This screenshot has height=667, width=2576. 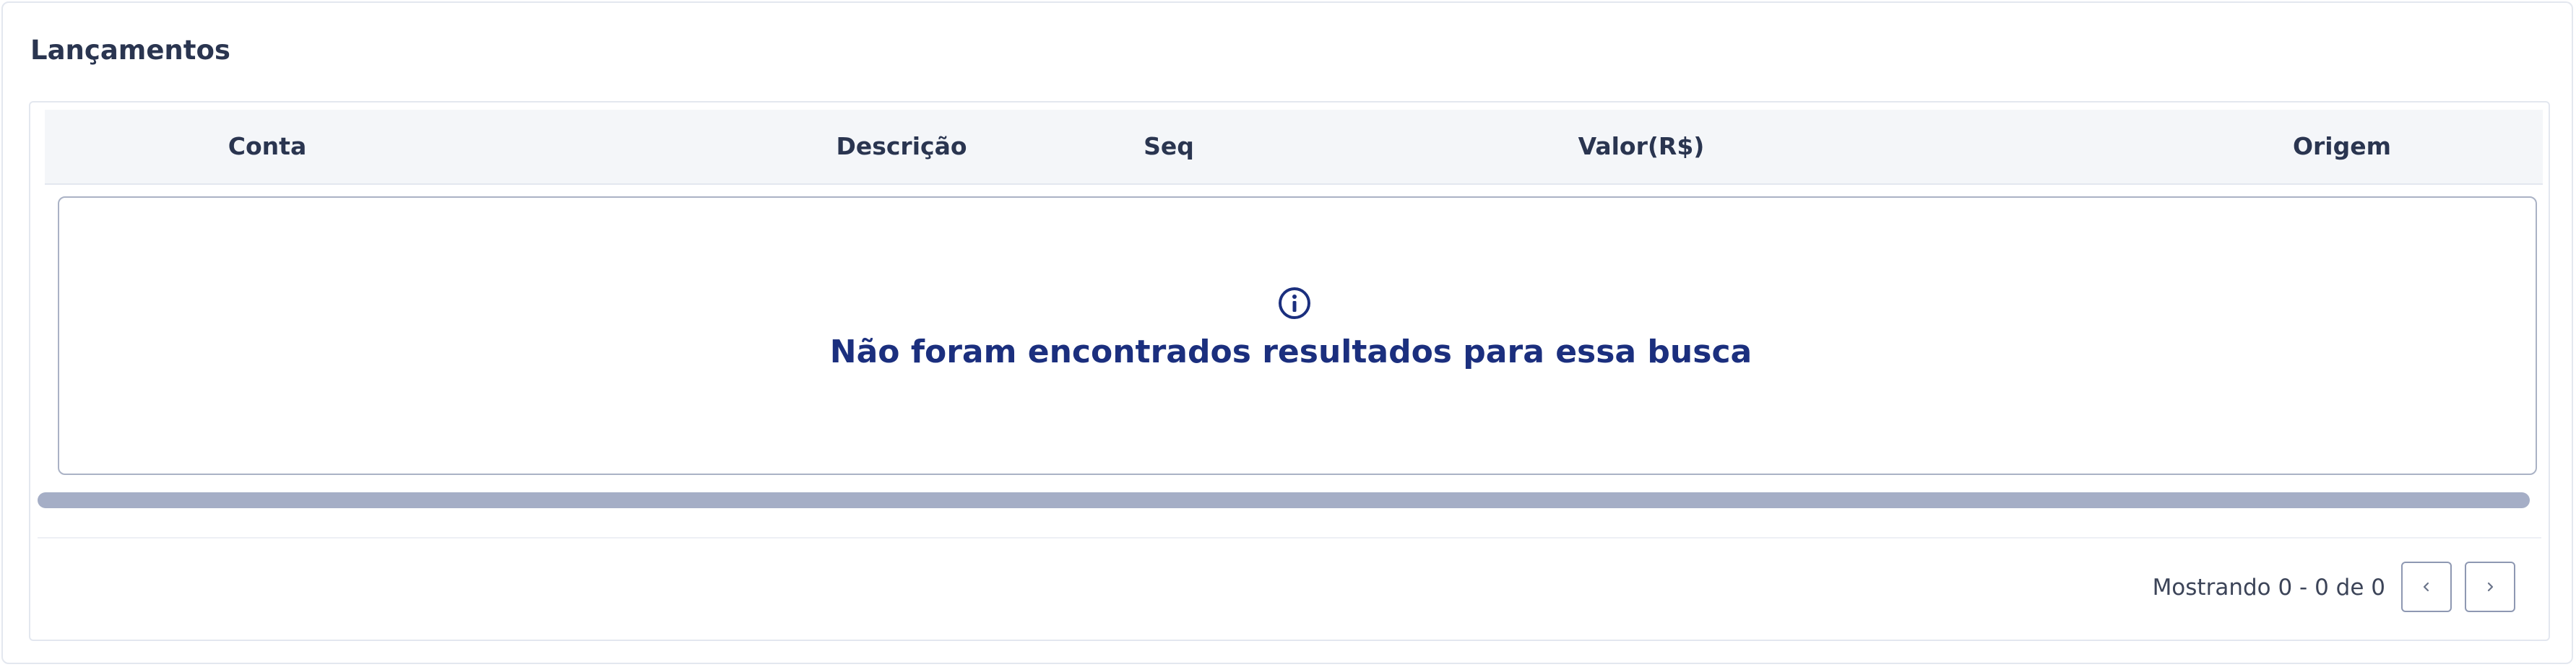 What do you see at coordinates (1294, 303) in the screenshot?
I see `info-circle-icon` at bounding box center [1294, 303].